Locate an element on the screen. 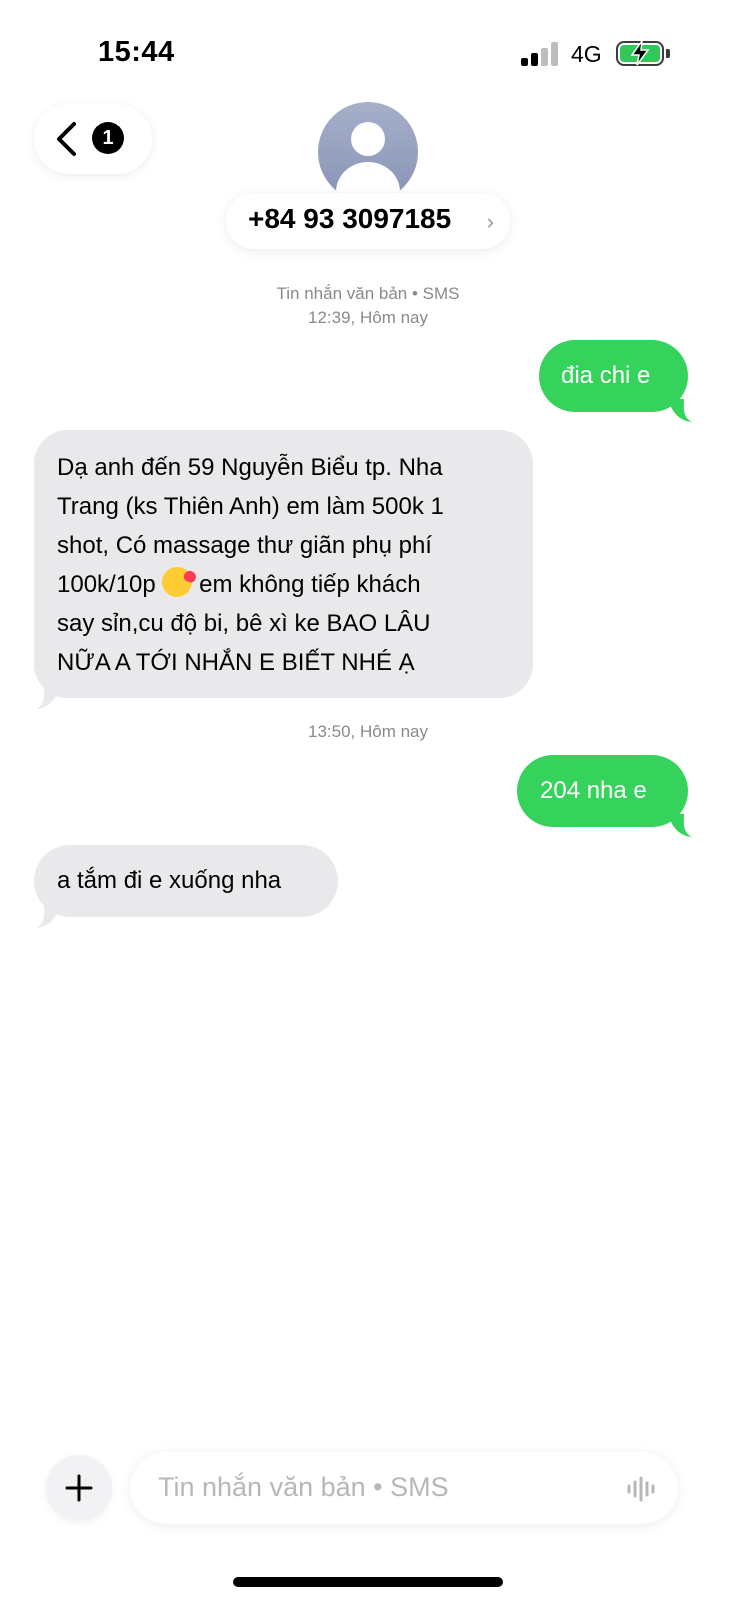  message-bubble-outgoing: đia chi e is located at coordinates (613, 376).